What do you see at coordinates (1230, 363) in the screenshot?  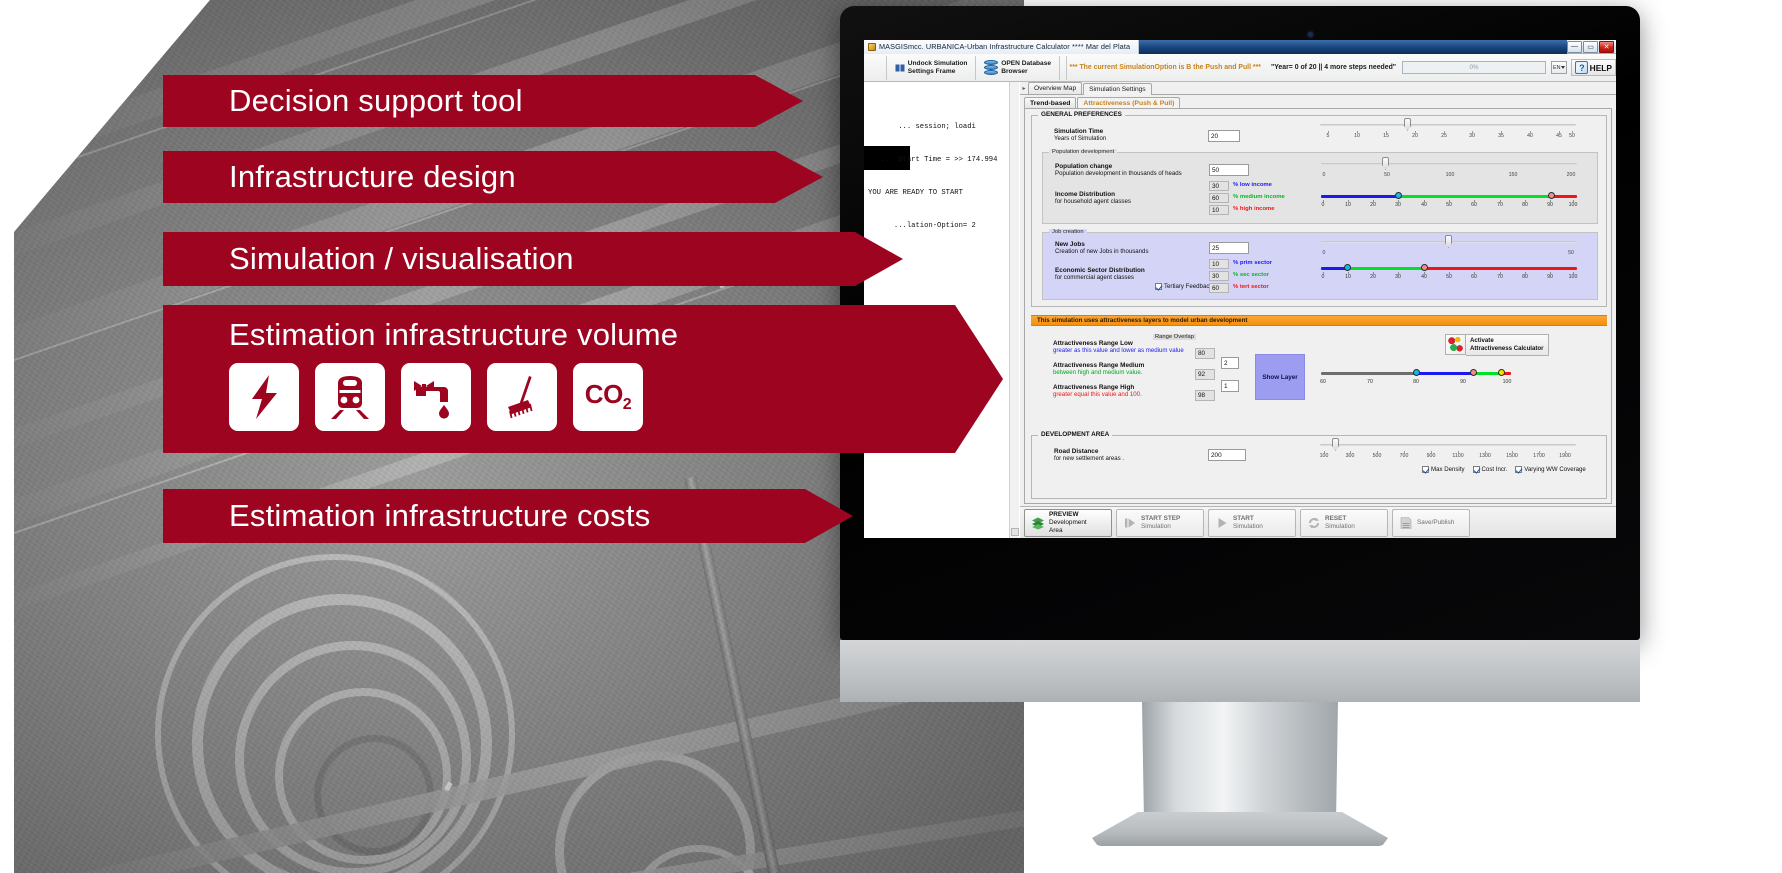 I see `range-overlap-input-1: 2` at bounding box center [1230, 363].